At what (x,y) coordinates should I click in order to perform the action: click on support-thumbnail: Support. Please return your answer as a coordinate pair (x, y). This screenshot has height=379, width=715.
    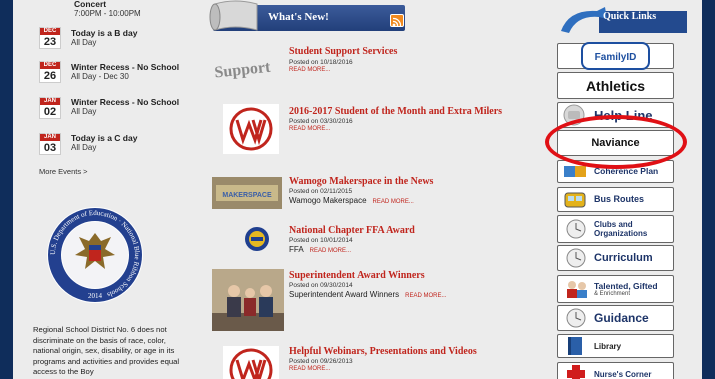
    Looking at the image, I should click on (248, 66).